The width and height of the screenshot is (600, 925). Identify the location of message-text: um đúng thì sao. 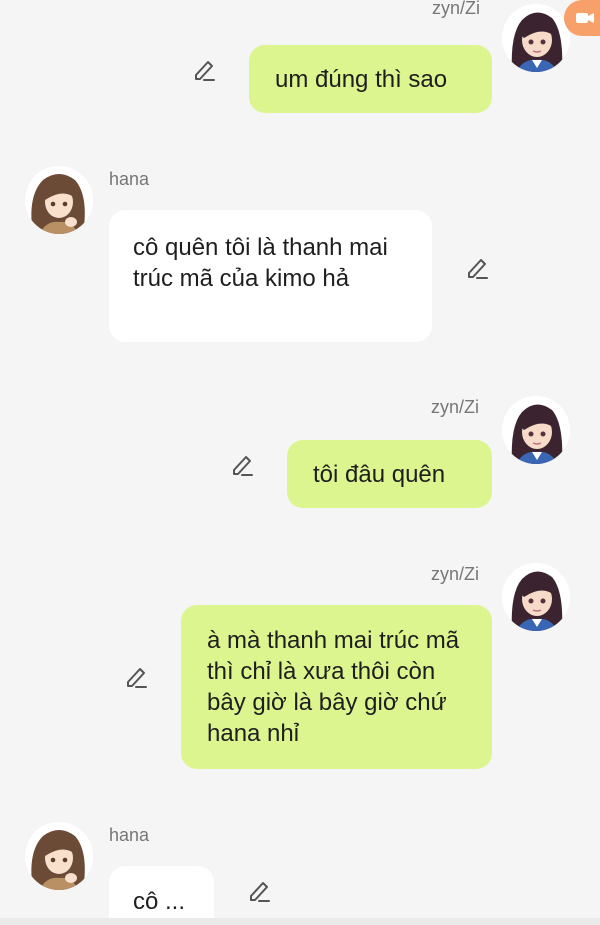
(361, 79).